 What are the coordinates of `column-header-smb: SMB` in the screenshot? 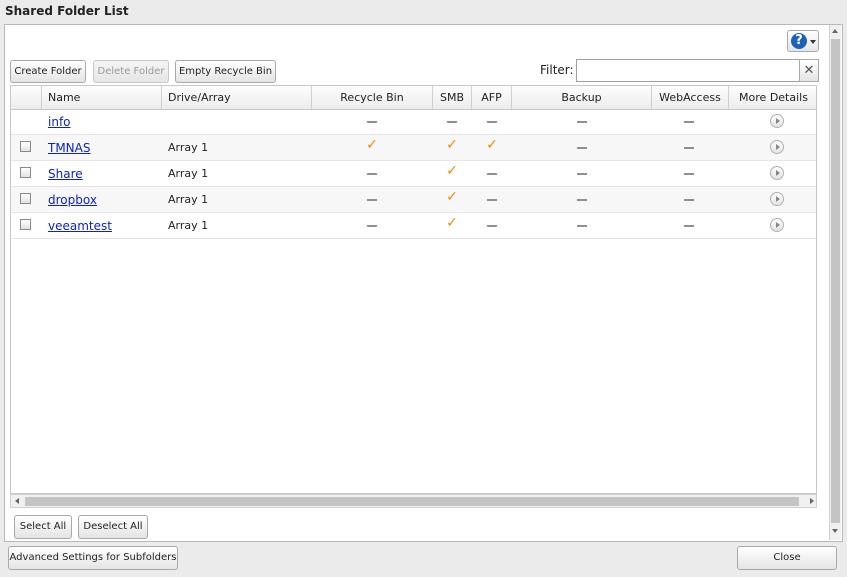 It's located at (452, 97).